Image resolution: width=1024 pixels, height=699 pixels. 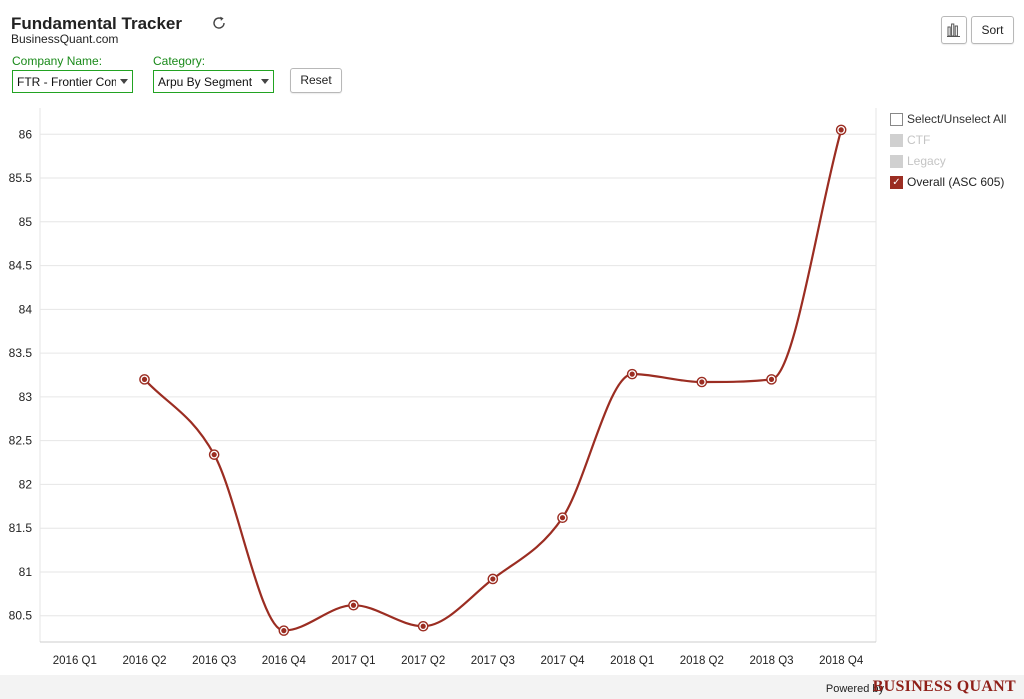 I want to click on x-tick-label: 2018 Q4, so click(x=841, y=661).